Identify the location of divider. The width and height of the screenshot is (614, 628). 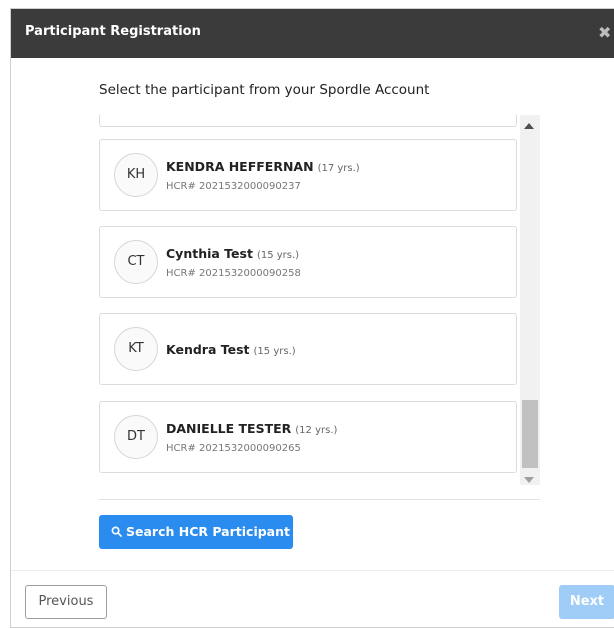
(319, 499).